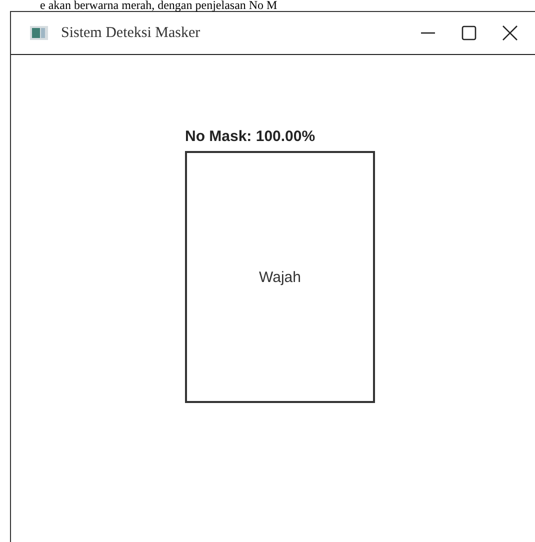 The width and height of the screenshot is (535, 542). Describe the element at coordinates (510, 33) in the screenshot. I see `close-icon` at that location.